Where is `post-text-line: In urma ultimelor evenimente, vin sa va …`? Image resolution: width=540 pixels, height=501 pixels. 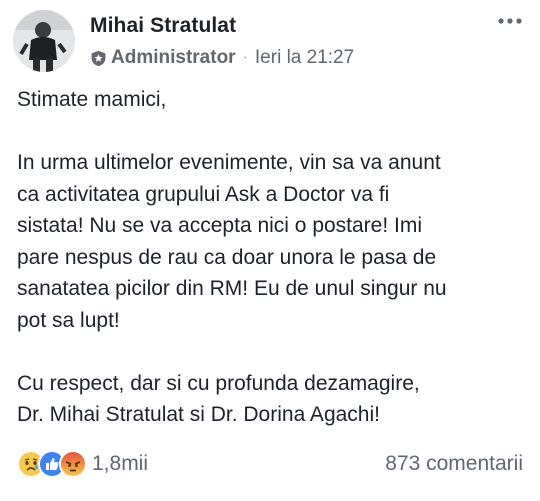
post-text-line: In urma ultimelor evenimente, vin sa va … is located at coordinates (229, 162).